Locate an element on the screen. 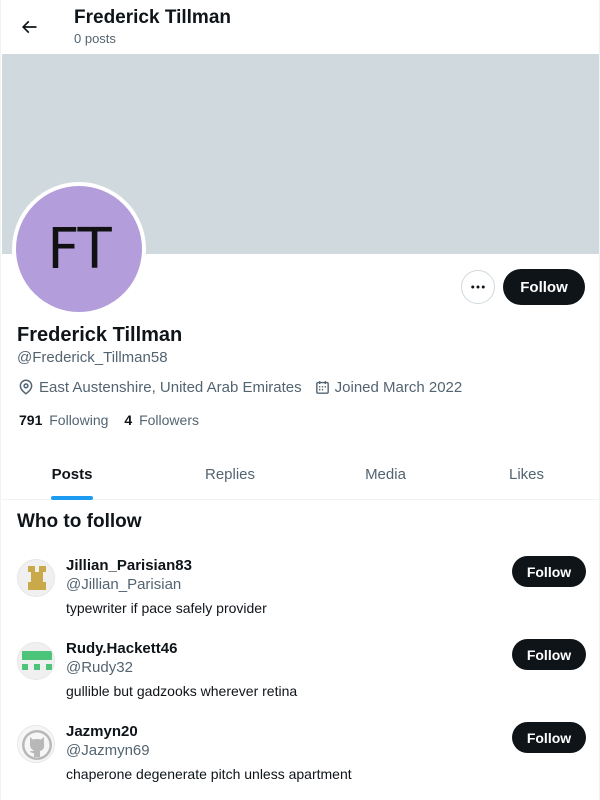 Image resolution: width=600 pixels, height=800 pixels. suggestion-handle: @Rudy32 is located at coordinates (99, 667).